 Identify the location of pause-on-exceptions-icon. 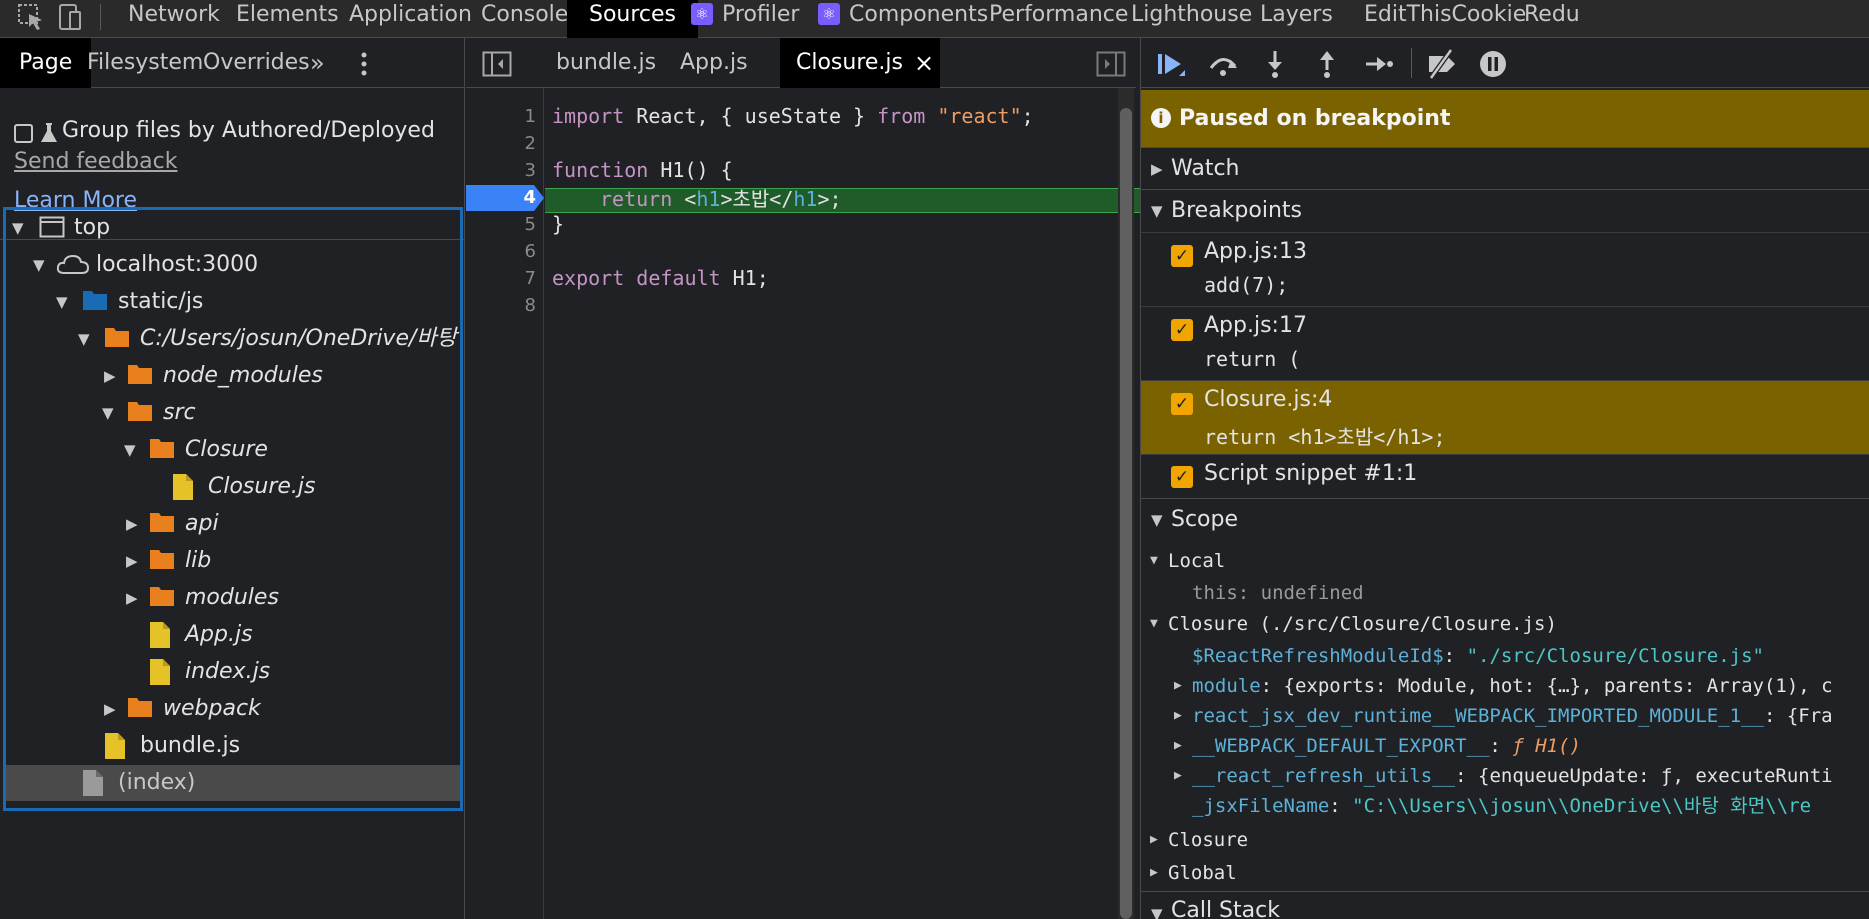
(1493, 64).